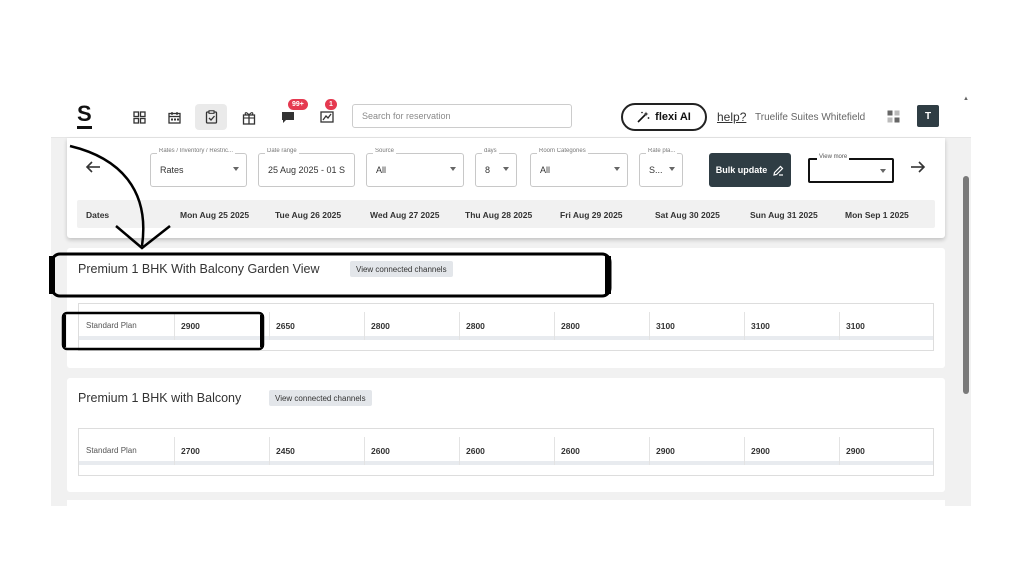 This screenshot has height=576, width=1024. Describe the element at coordinates (172, 170) in the screenshot. I see `field-value: Rates` at that location.